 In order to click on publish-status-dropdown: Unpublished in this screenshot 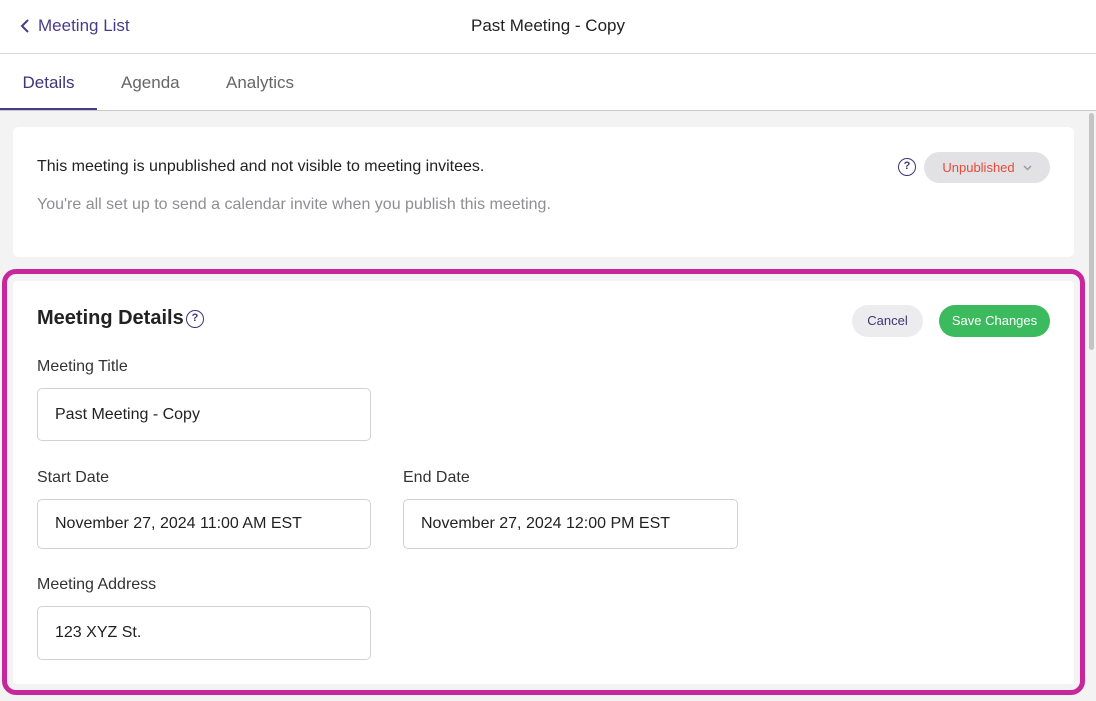, I will do `click(987, 167)`.